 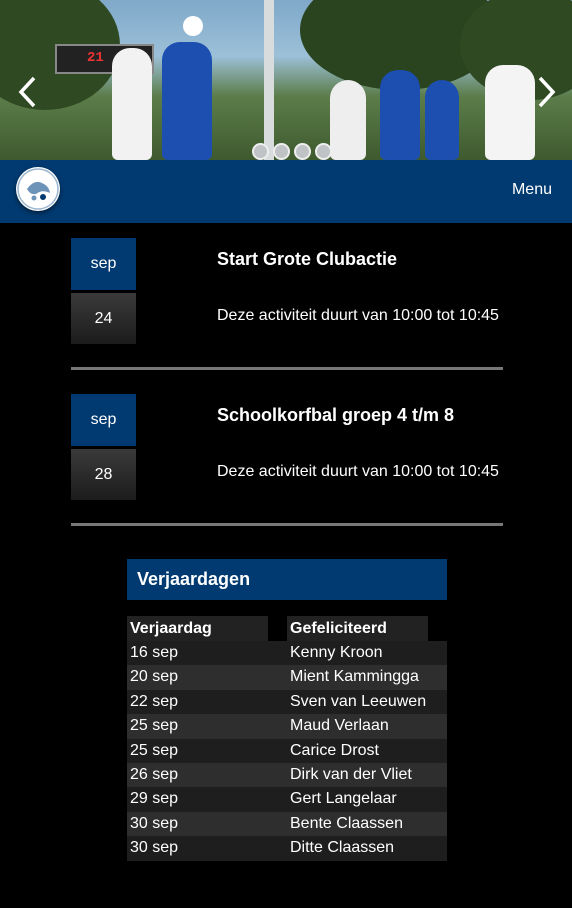 What do you see at coordinates (532, 190) in the screenshot?
I see `menu-button: Menu` at bounding box center [532, 190].